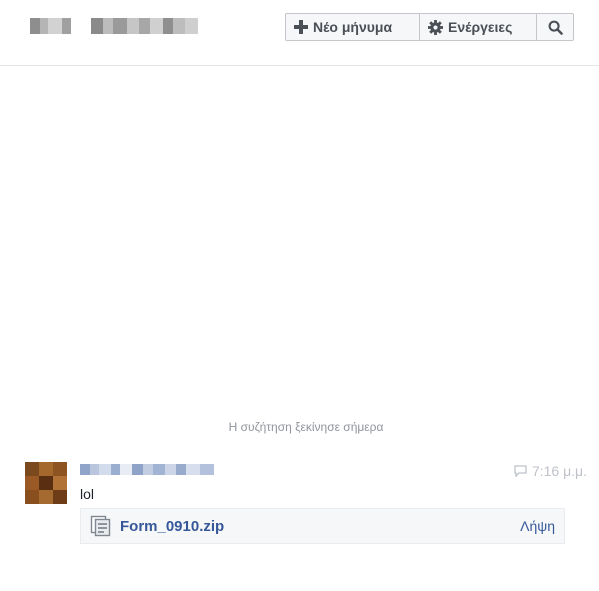  What do you see at coordinates (301, 27) in the screenshot?
I see `plus-icon` at bounding box center [301, 27].